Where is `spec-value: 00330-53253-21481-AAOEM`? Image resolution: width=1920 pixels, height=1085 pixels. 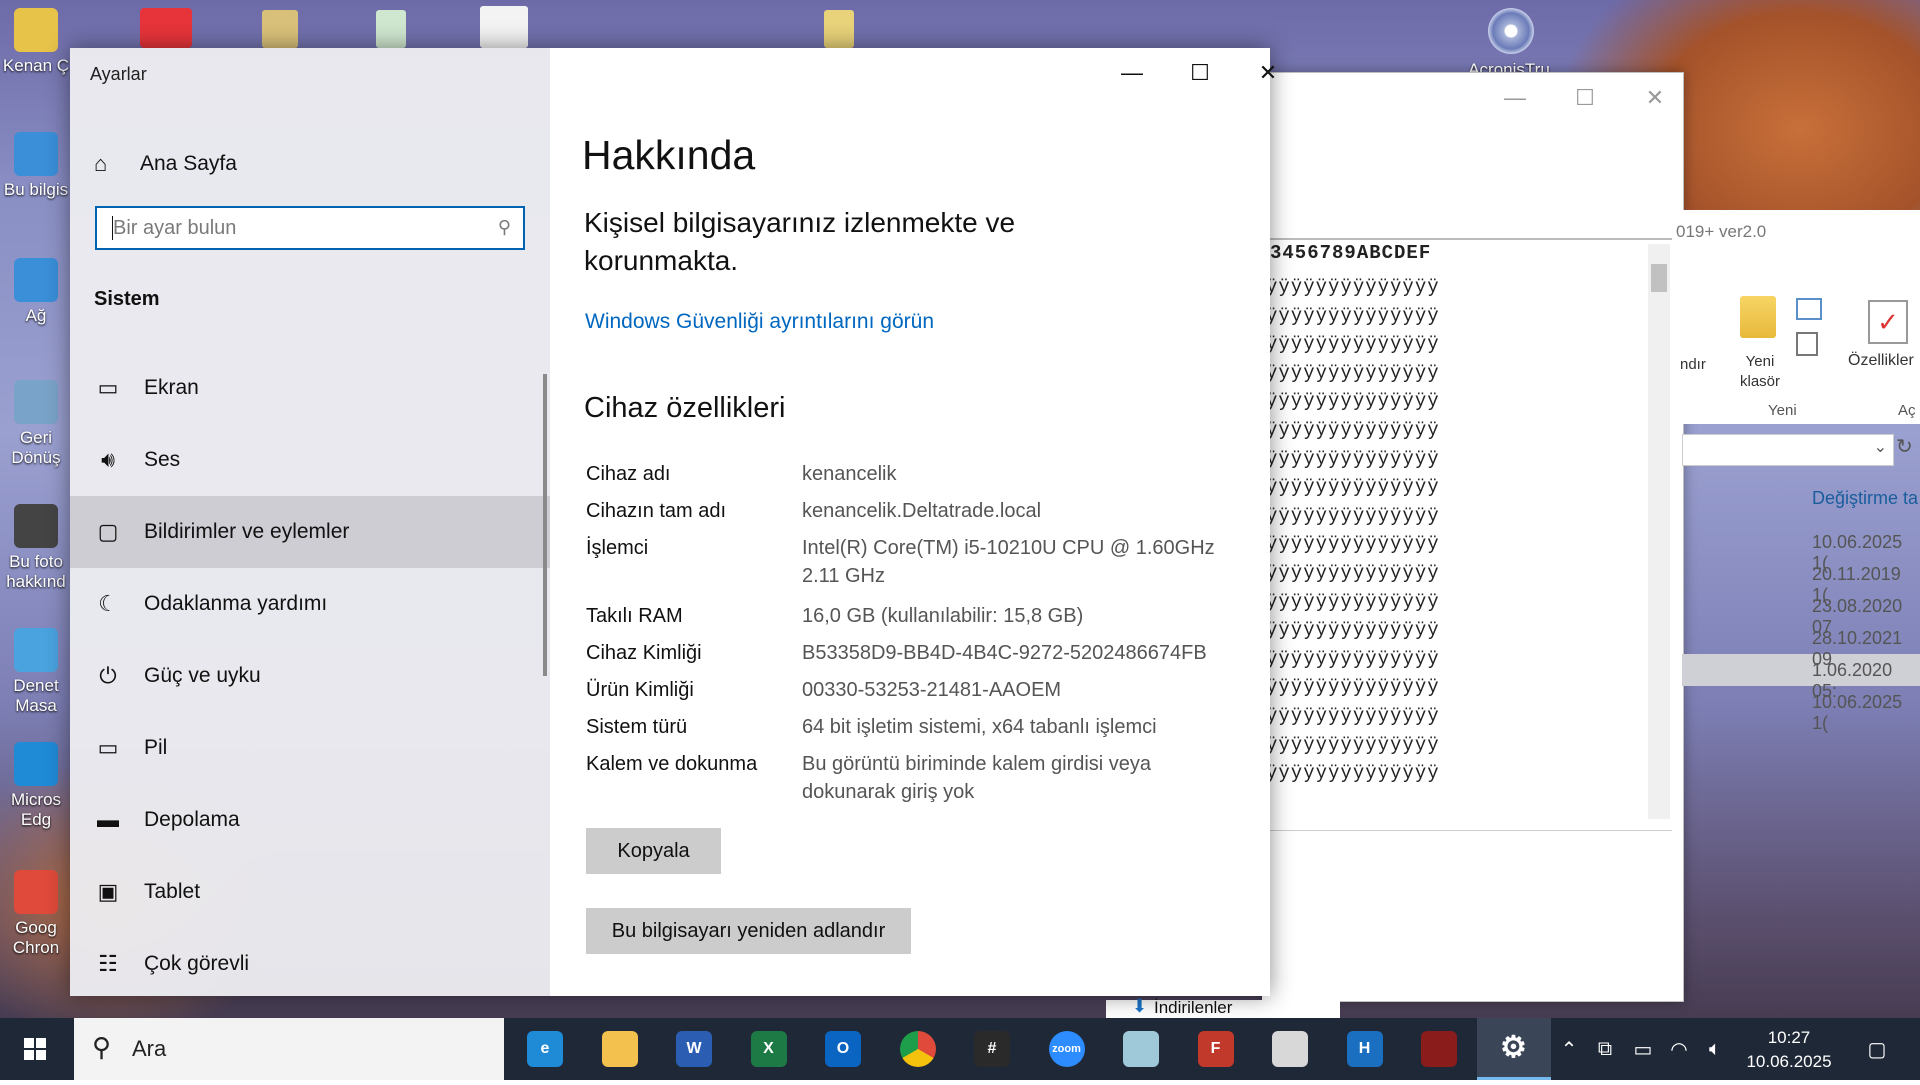 spec-value: 00330-53253-21481-AAOEM is located at coordinates (1014, 690).